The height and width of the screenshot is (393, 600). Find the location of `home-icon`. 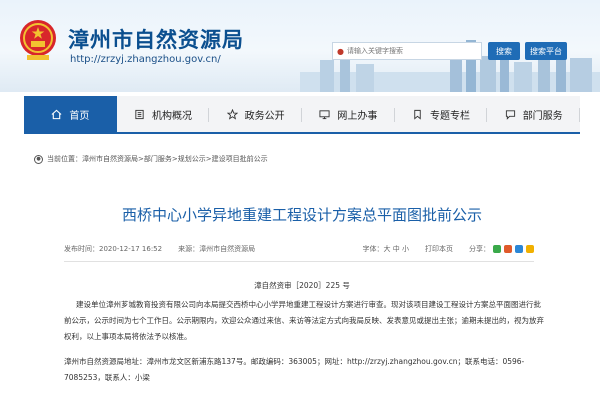

home-icon is located at coordinates (56, 114).